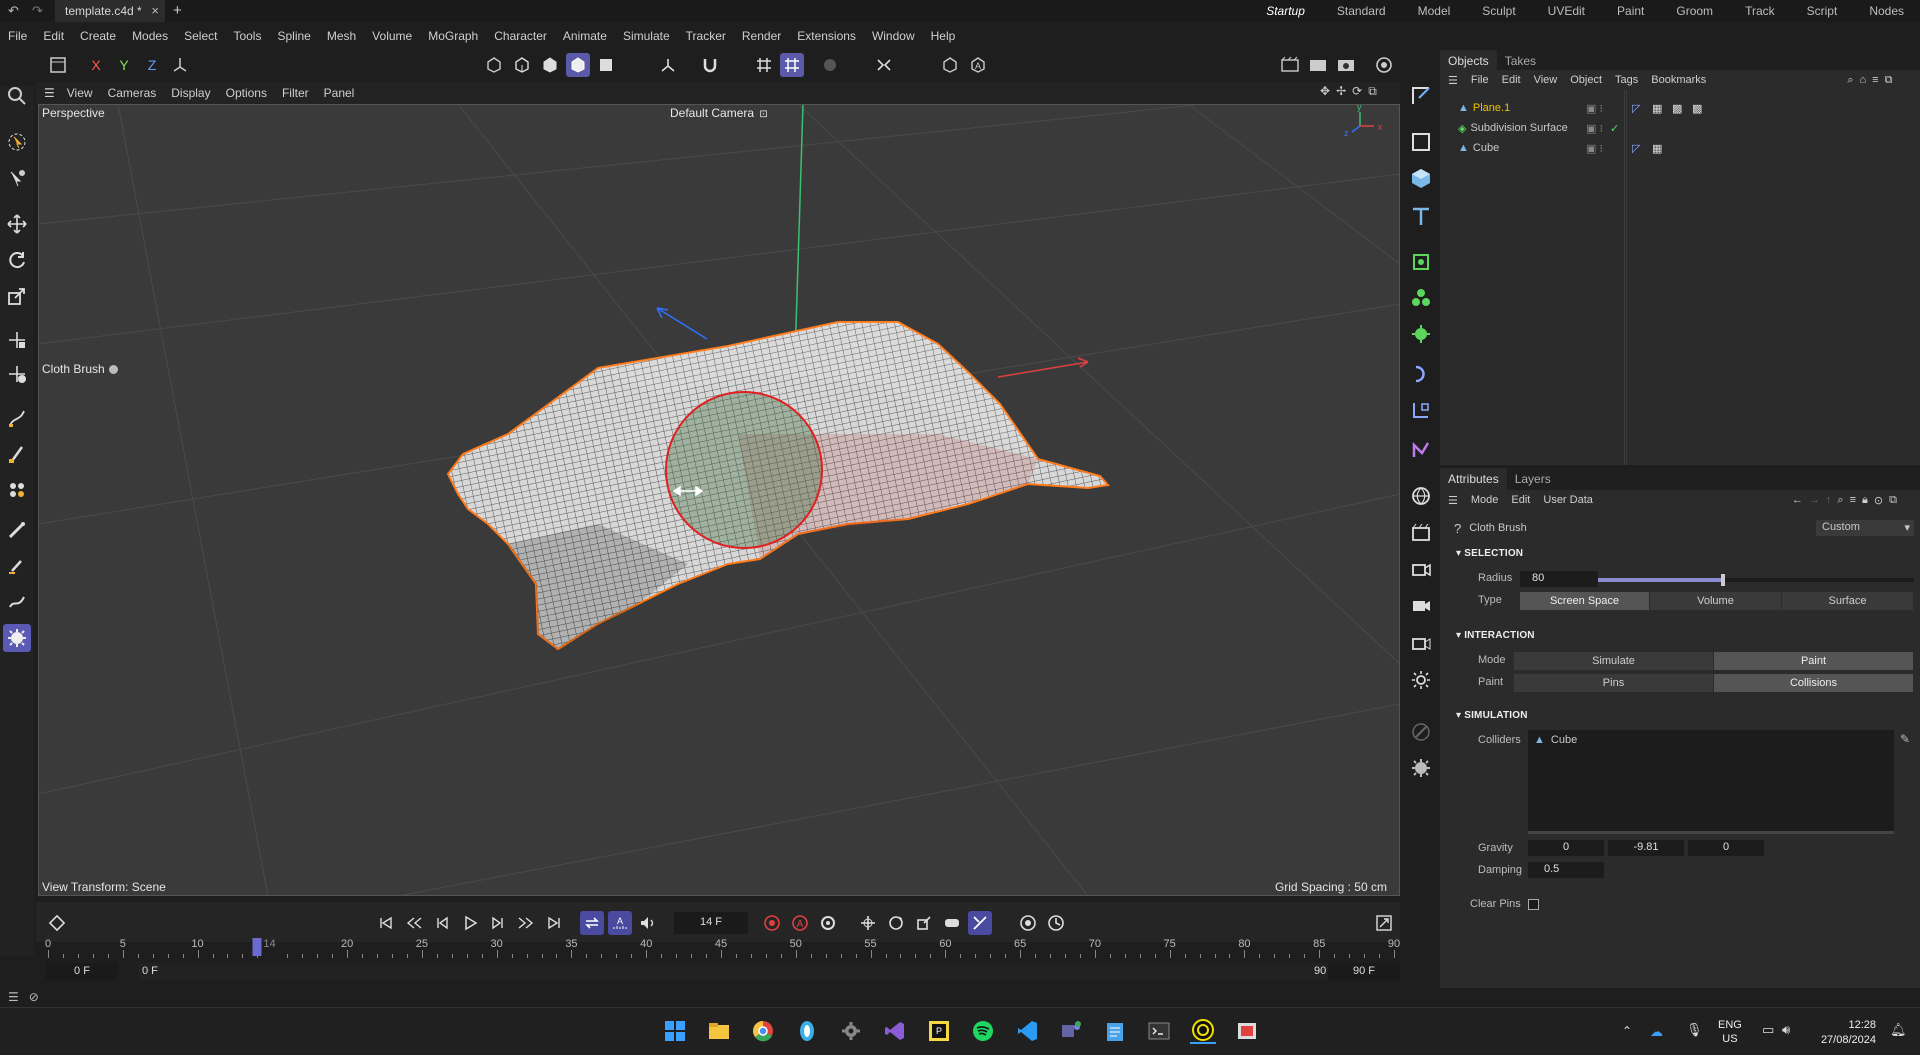  What do you see at coordinates (1786, 1030) in the screenshot?
I see `volume-icon: 🔊︎` at bounding box center [1786, 1030].